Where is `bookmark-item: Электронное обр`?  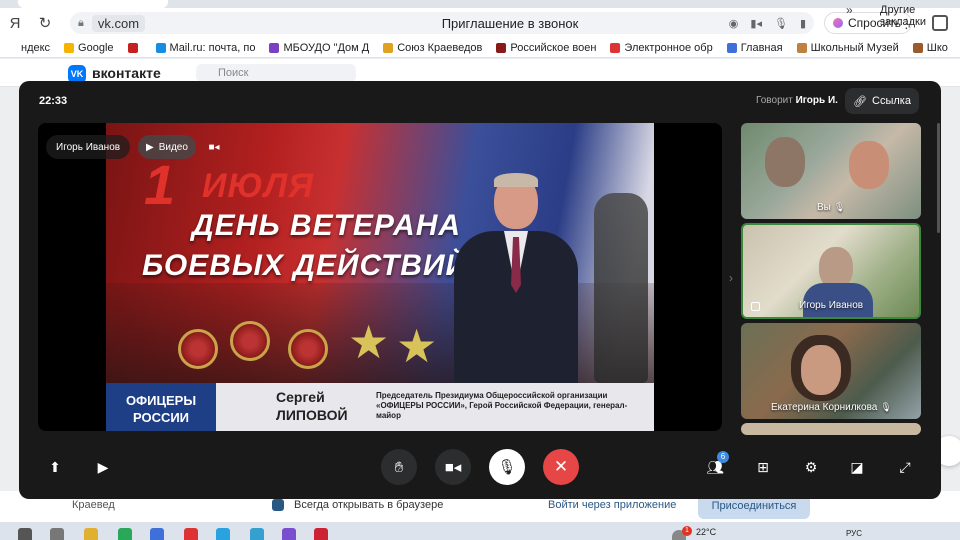 bookmark-item: Электронное обр is located at coordinates (661, 48).